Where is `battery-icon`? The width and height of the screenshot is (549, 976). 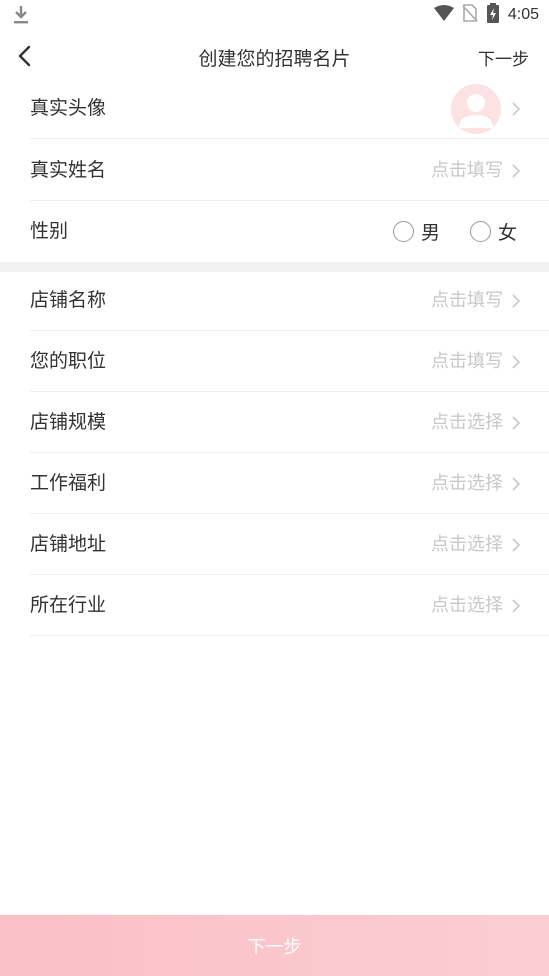 battery-icon is located at coordinates (493, 15).